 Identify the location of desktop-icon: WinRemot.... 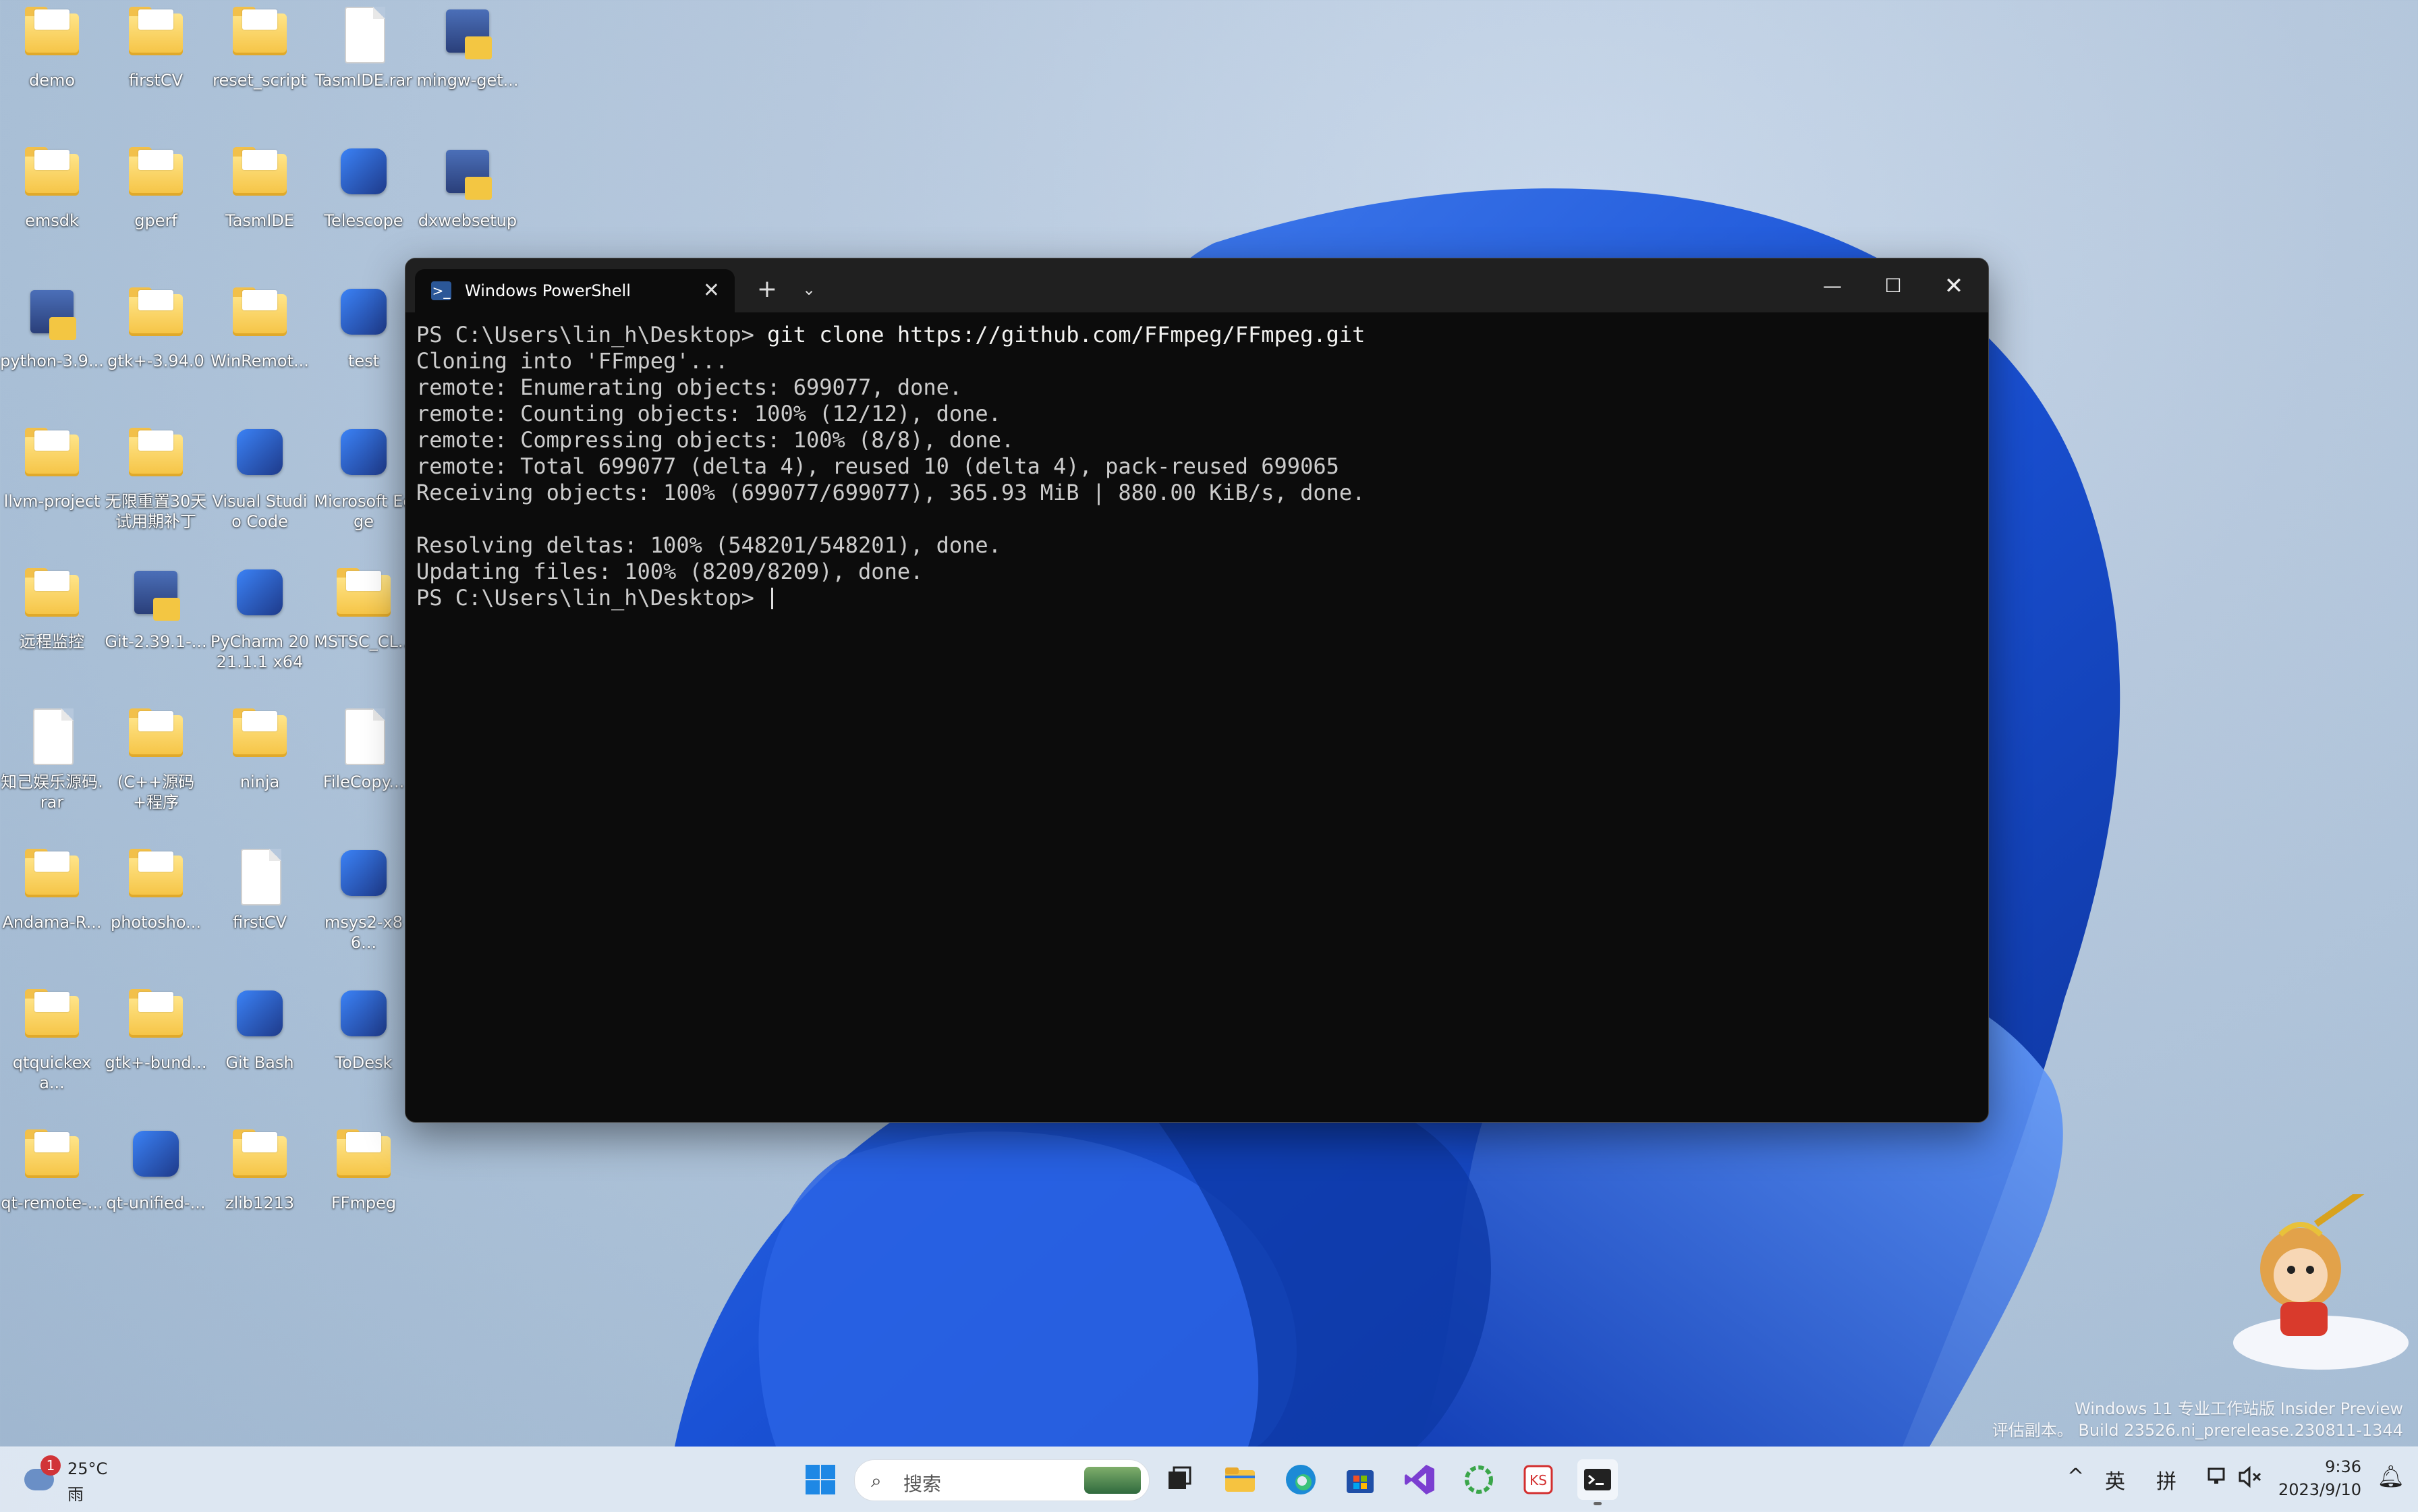
(260, 326).